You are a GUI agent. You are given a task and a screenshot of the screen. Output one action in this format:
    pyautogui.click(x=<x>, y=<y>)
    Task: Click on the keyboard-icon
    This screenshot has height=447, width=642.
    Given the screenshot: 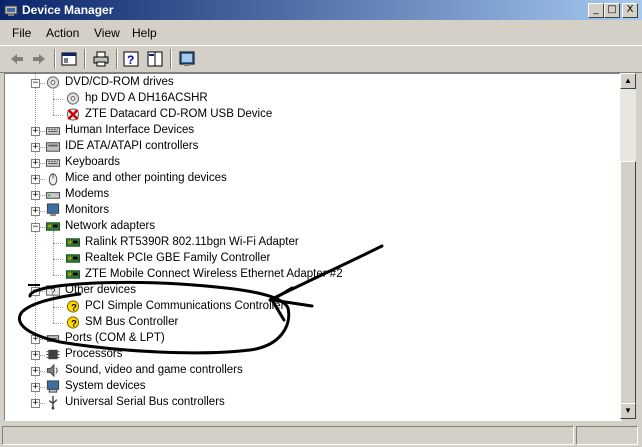 What is the action you would take?
    pyautogui.click(x=53, y=131)
    